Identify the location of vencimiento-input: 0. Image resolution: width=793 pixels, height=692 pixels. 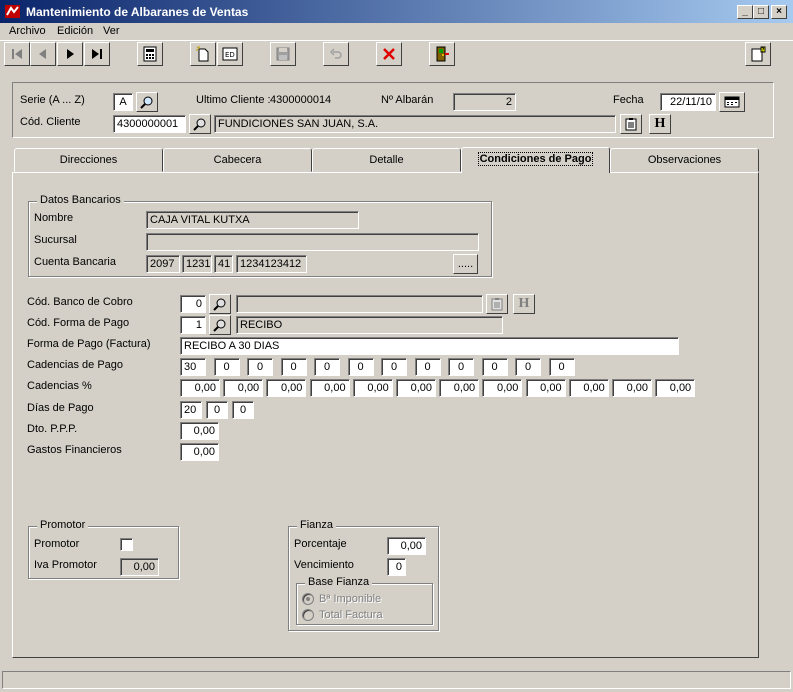
(396, 567).